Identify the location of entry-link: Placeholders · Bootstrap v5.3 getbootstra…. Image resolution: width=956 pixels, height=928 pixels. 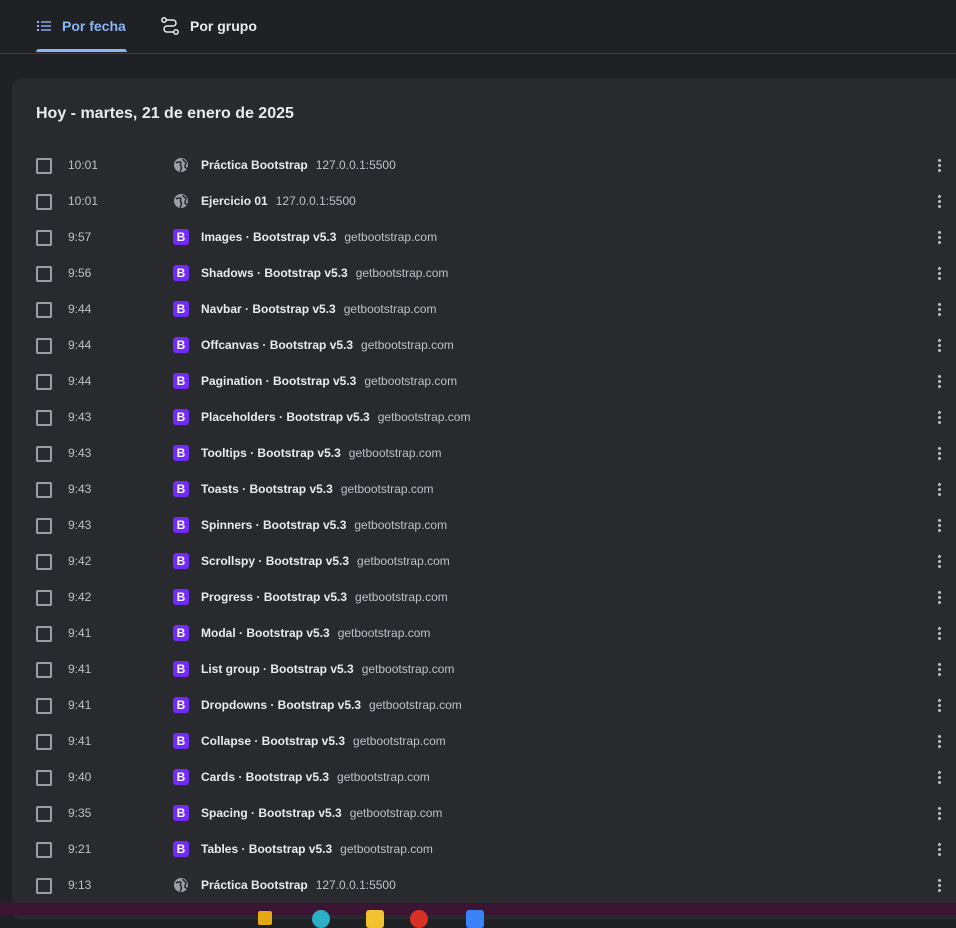
(335, 417).